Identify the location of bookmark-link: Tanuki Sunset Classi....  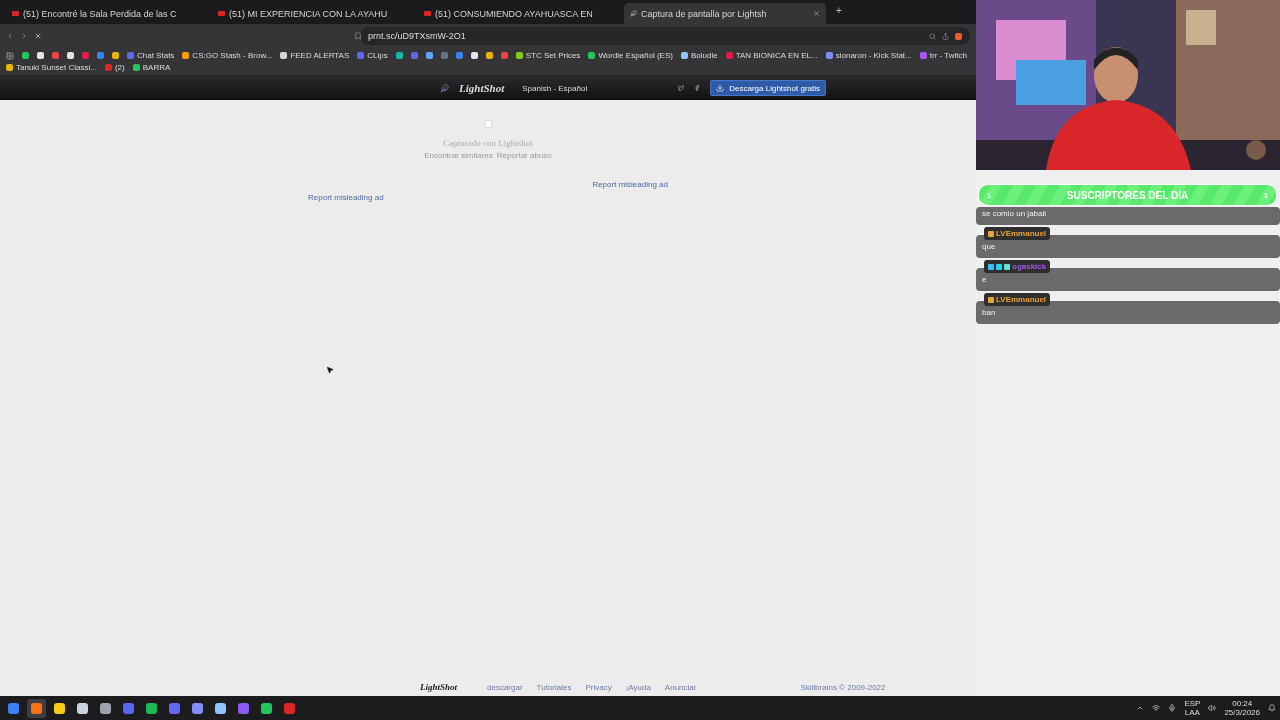
(51, 67).